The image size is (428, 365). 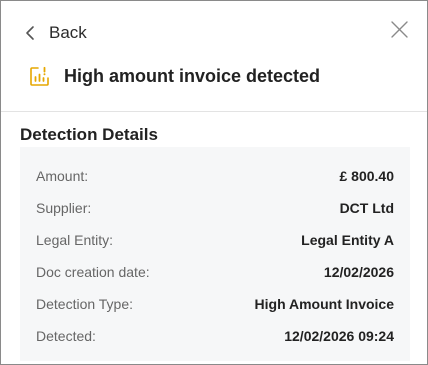 What do you see at coordinates (85, 304) in the screenshot?
I see `detail-label: Detection Type:` at bounding box center [85, 304].